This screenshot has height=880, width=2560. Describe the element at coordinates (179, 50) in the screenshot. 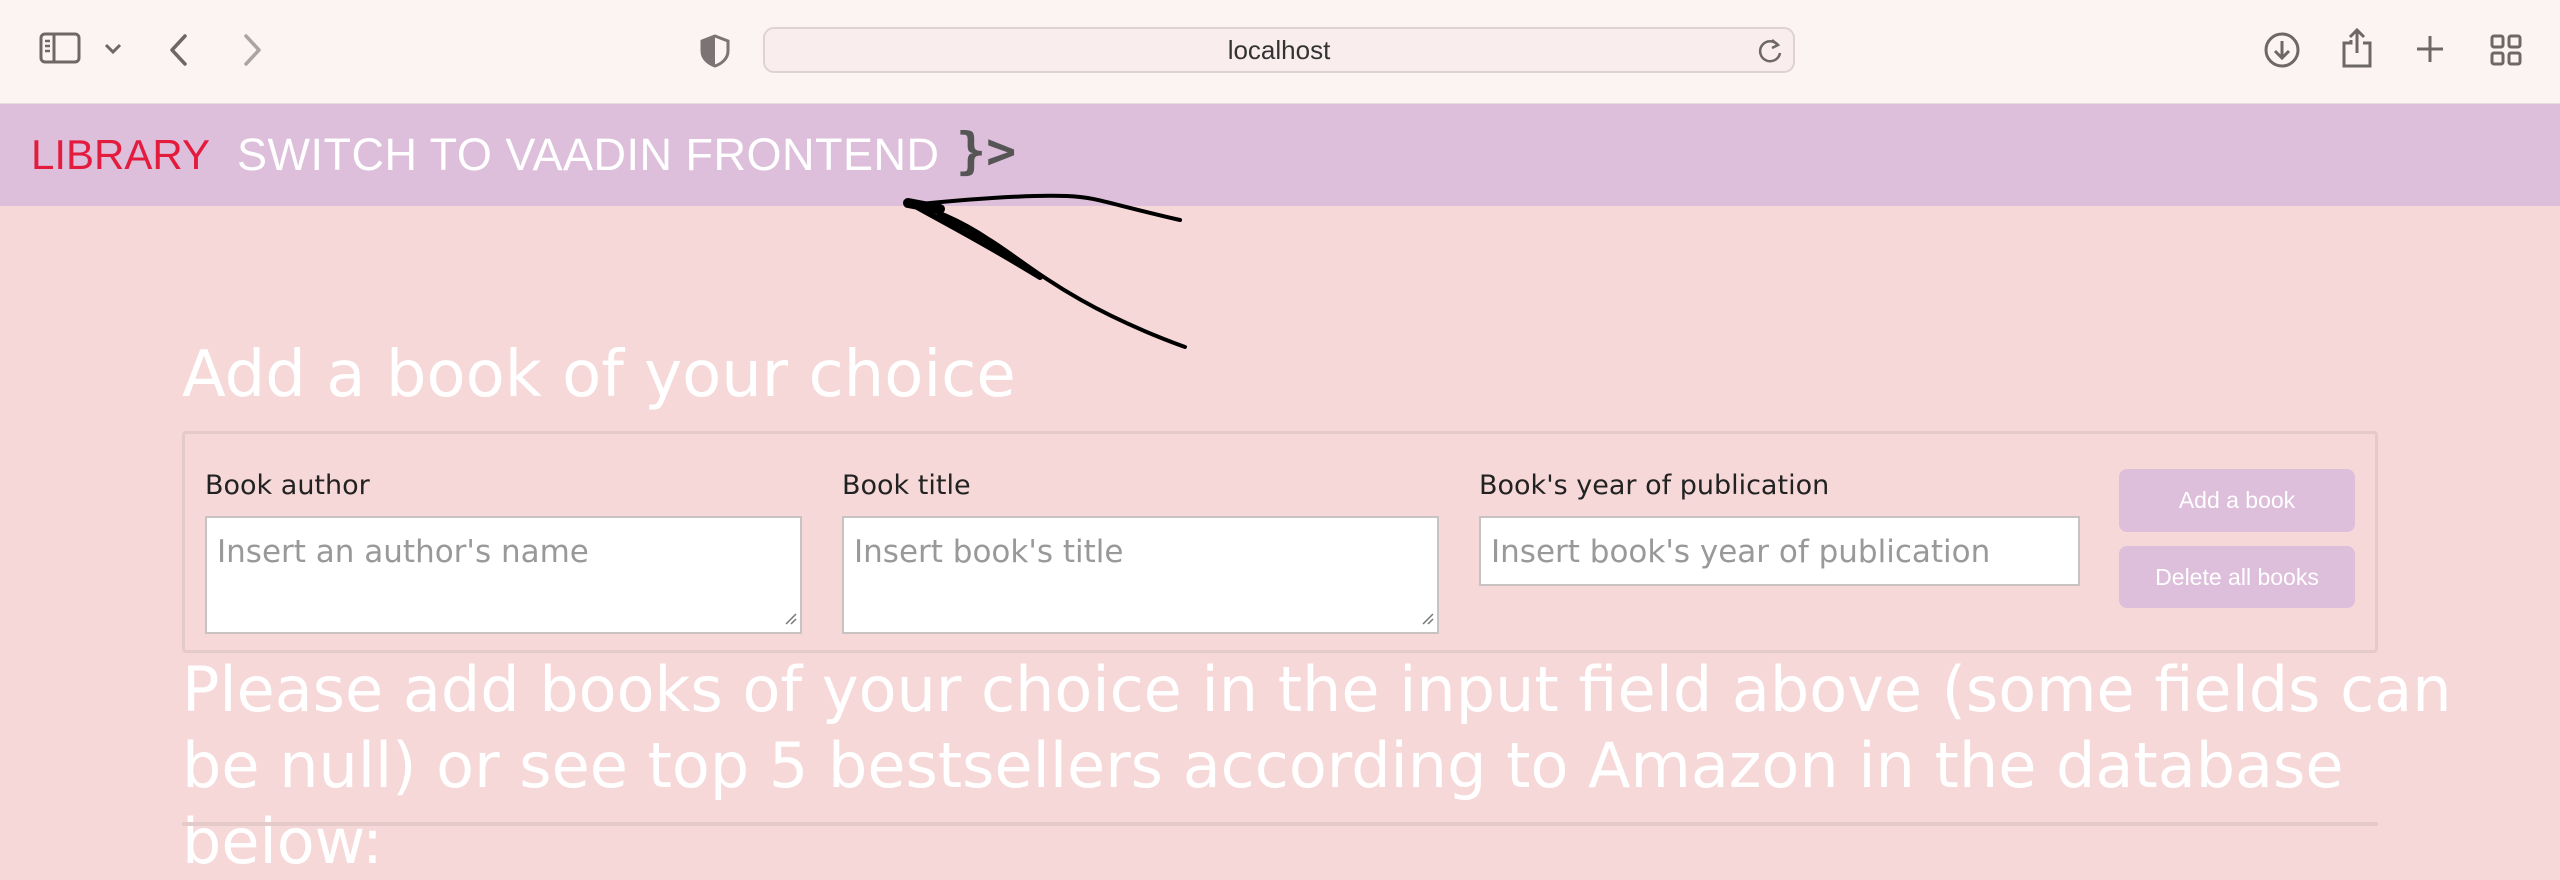

I see `back-icon` at that location.